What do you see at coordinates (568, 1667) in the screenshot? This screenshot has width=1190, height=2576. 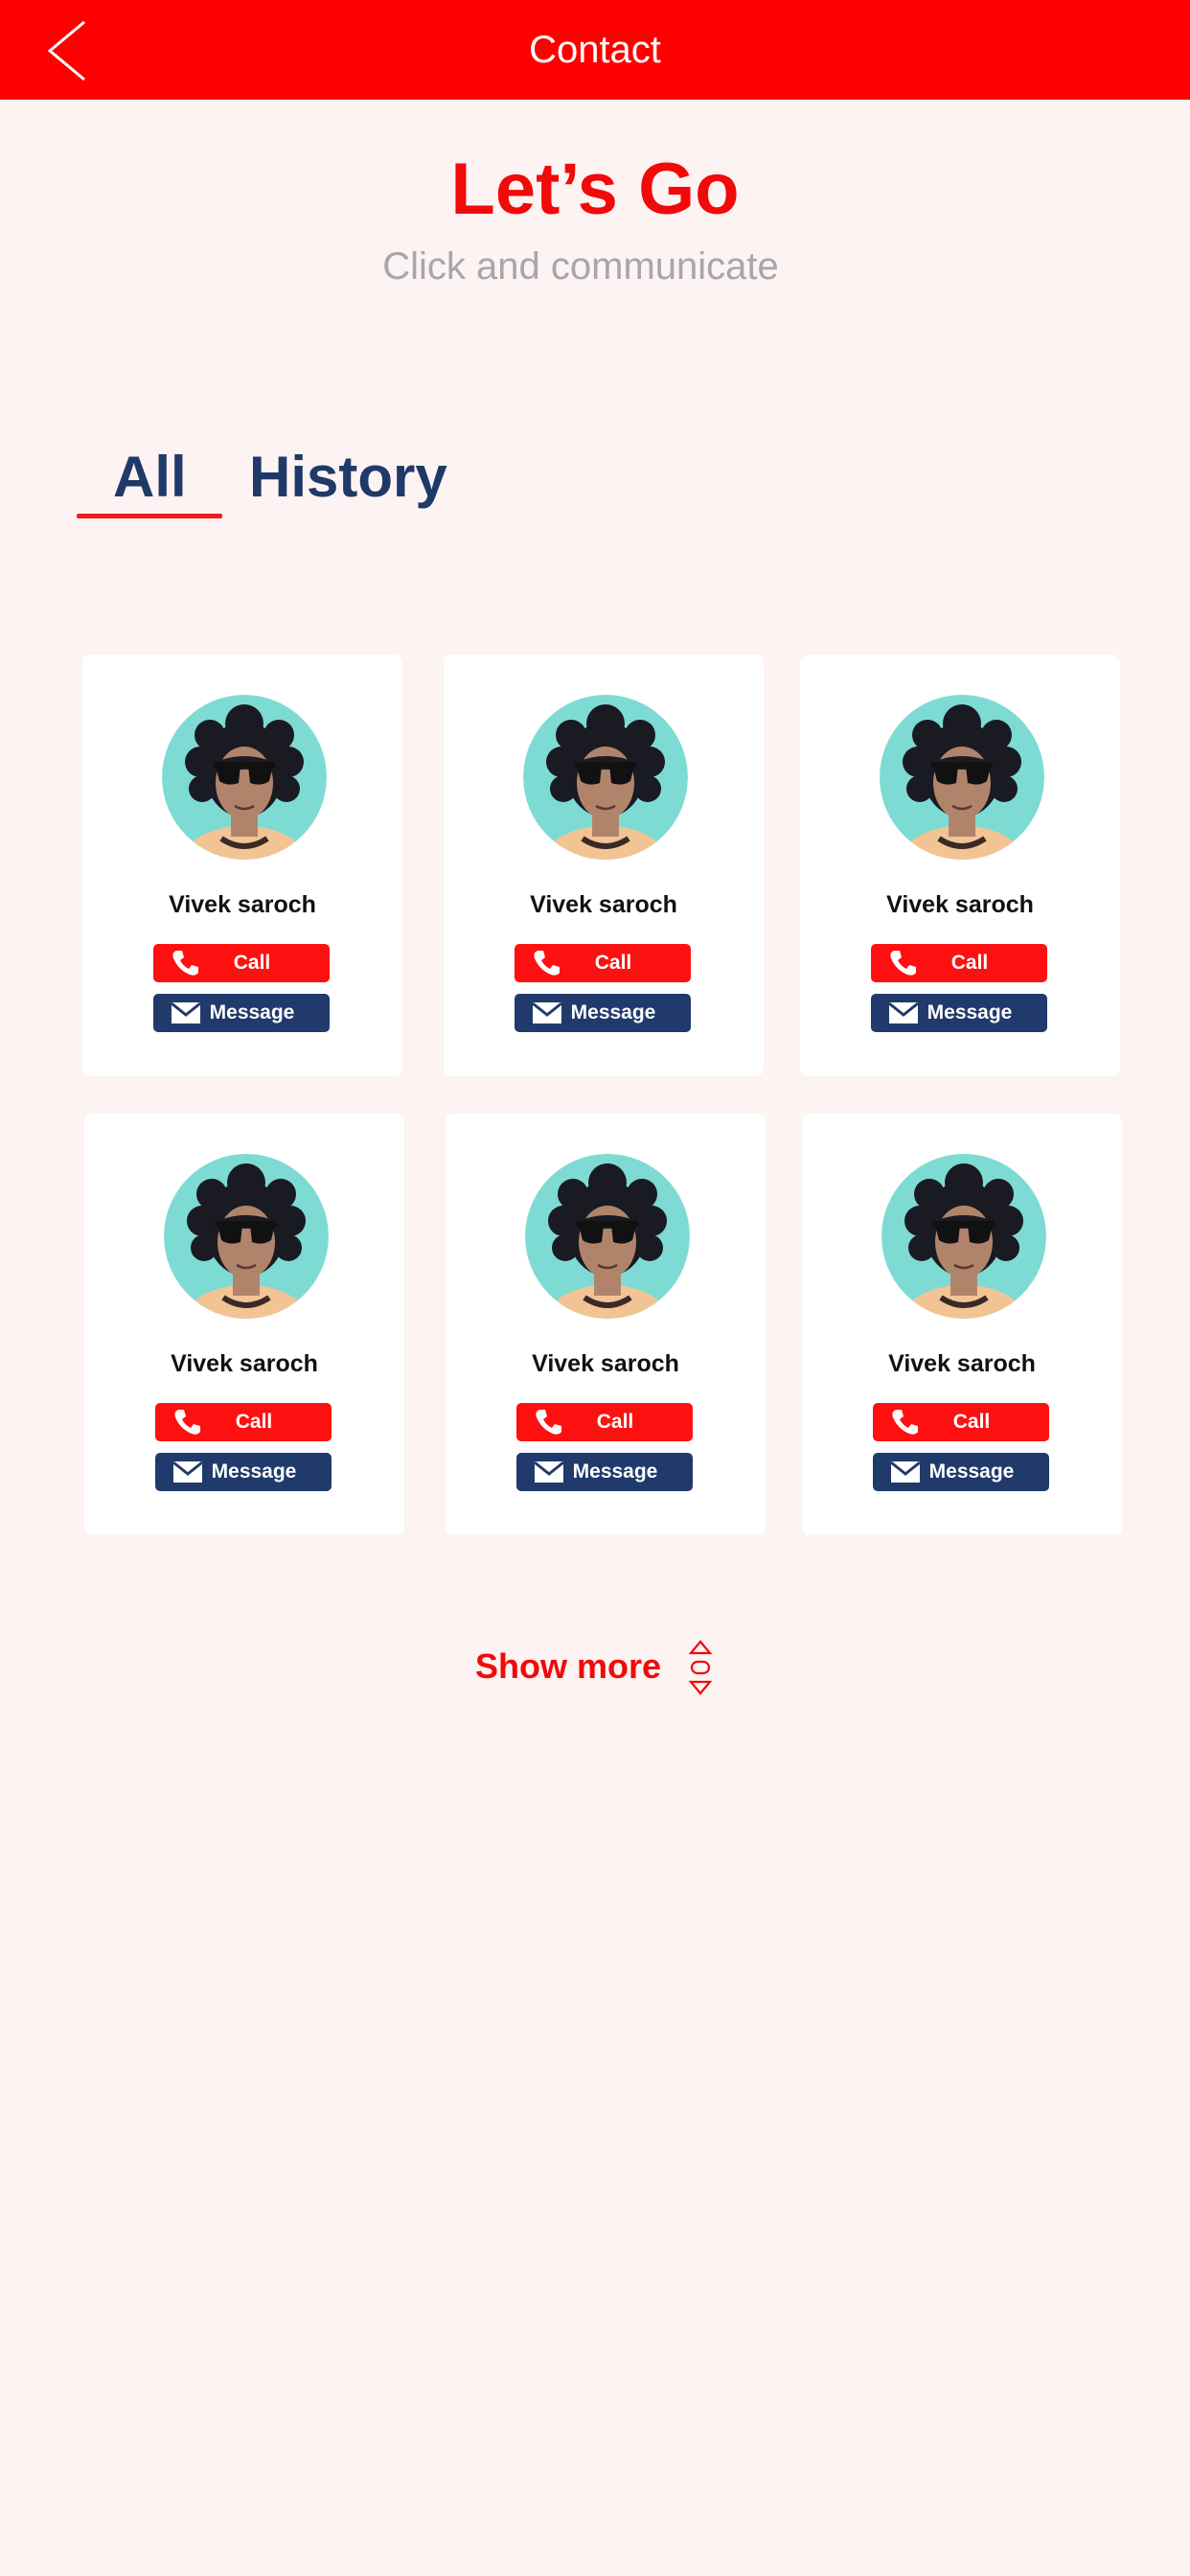 I see `show-more-button: Show more` at bounding box center [568, 1667].